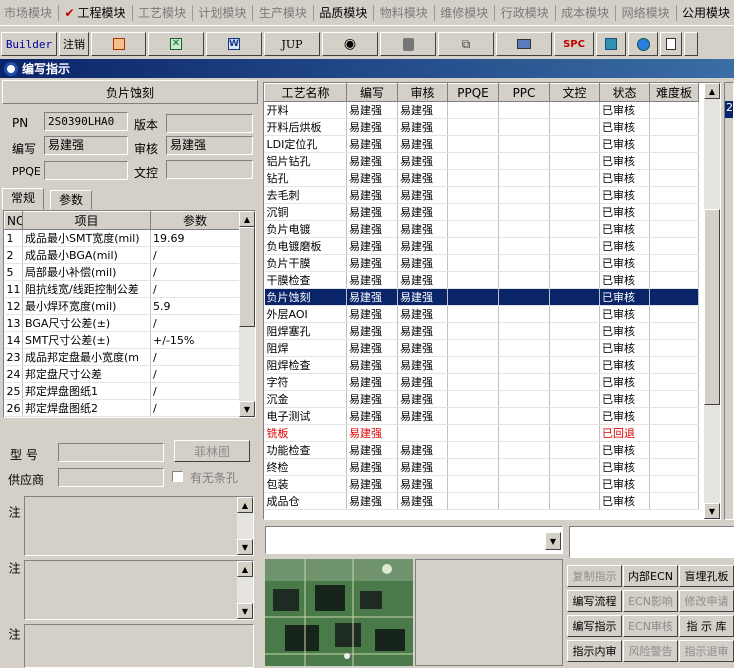 The image size is (734, 668). Describe the element at coordinates (139, 646) in the screenshot. I see `order-note-field` at that location.